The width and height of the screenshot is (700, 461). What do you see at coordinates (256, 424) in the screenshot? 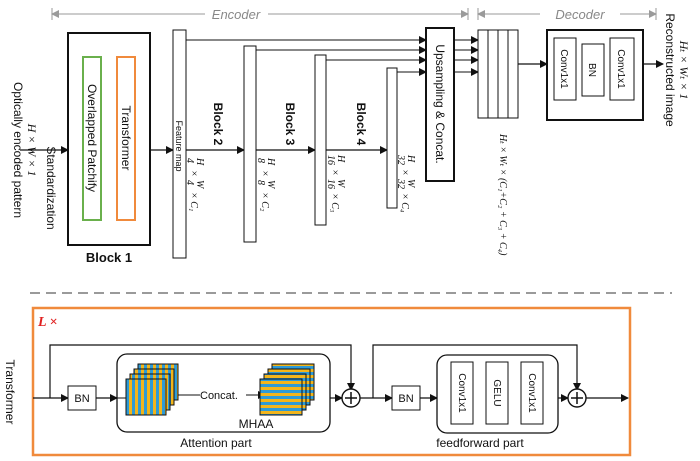
I see `mhaa-label: MHAA` at bounding box center [256, 424].